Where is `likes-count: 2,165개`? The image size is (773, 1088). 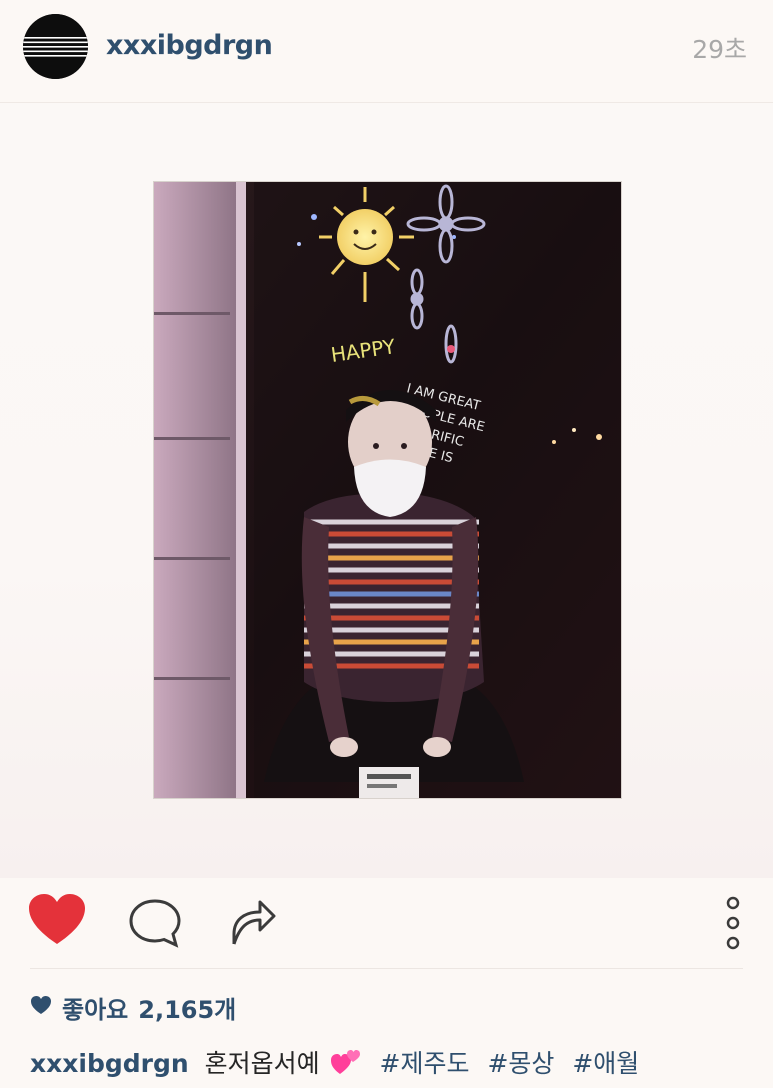 likes-count: 2,165개 is located at coordinates (187, 1009).